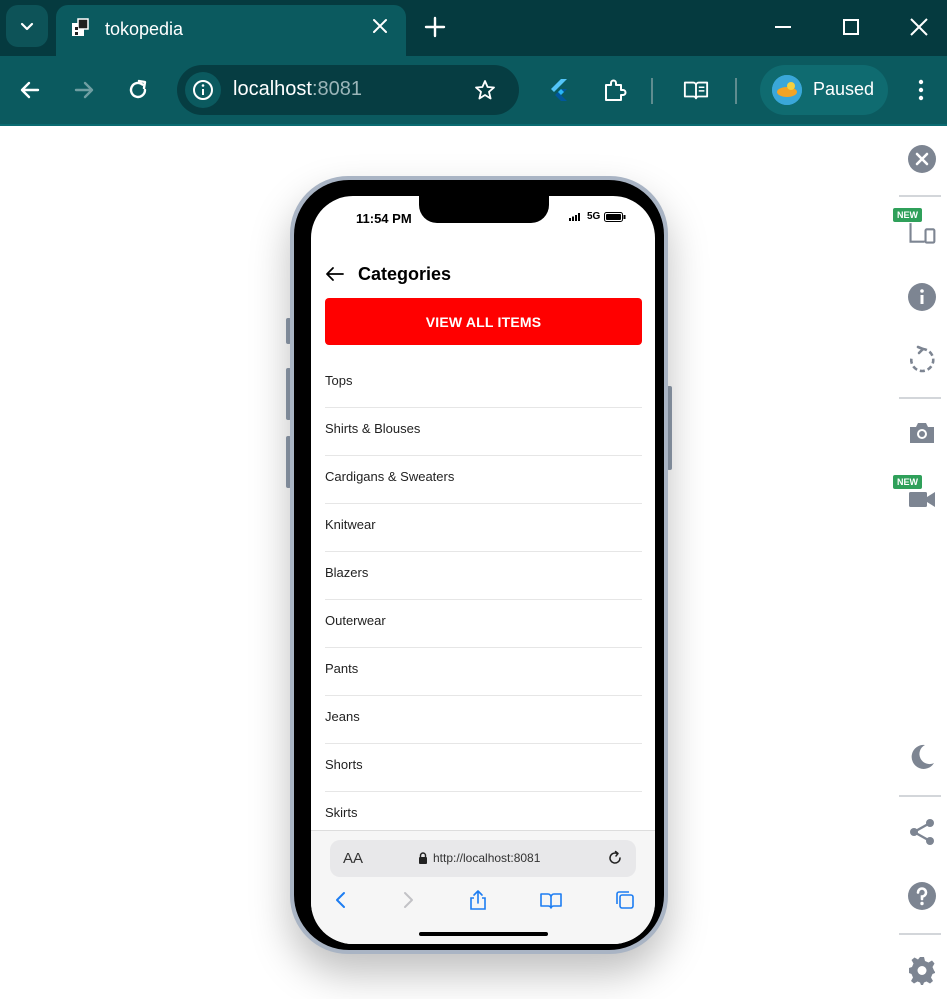 Image resolution: width=947 pixels, height=999 pixels. I want to click on lock-icon, so click(423, 858).